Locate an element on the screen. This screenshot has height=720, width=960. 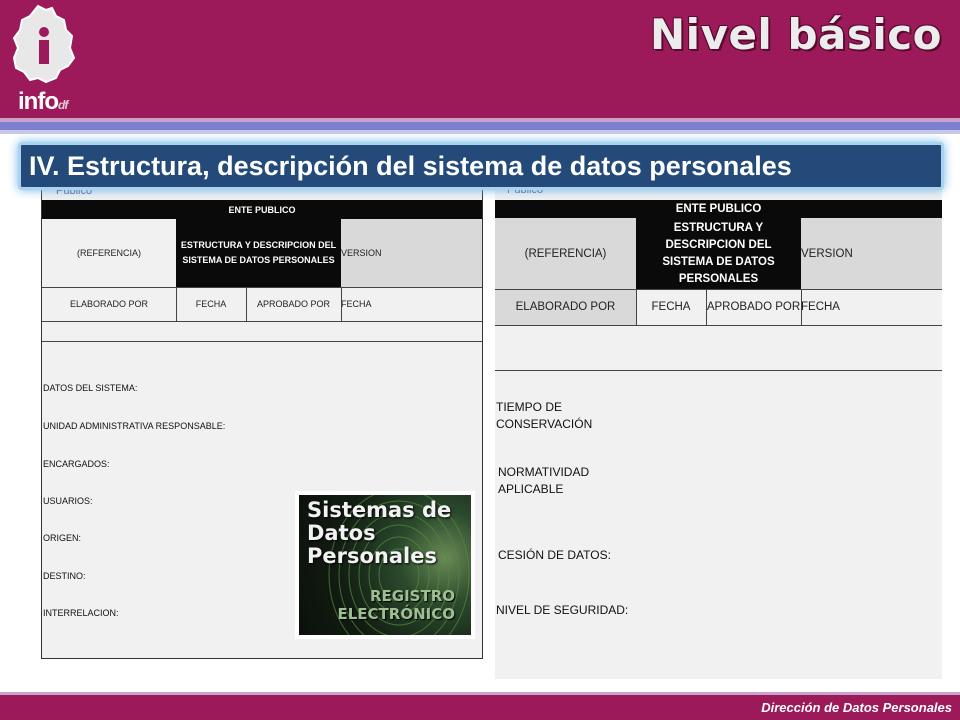
field-label: ORIGEN: is located at coordinates (62, 538).